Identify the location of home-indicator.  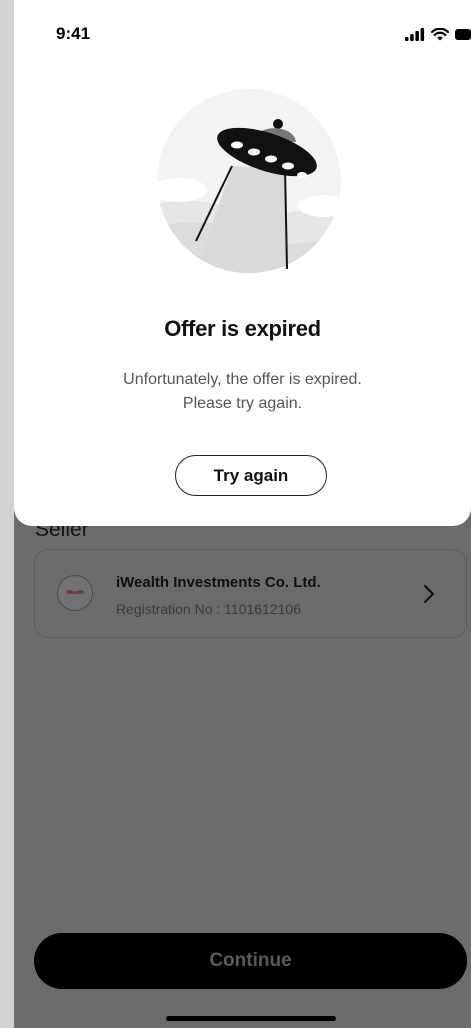
(251, 1018).